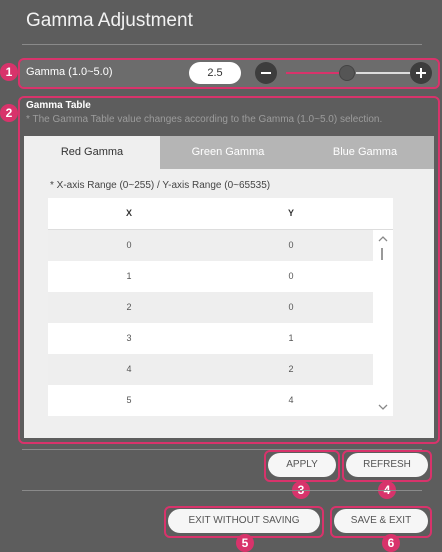 The image size is (442, 552). What do you see at coordinates (245, 543) in the screenshot?
I see `callout-badge-5: 5` at bounding box center [245, 543].